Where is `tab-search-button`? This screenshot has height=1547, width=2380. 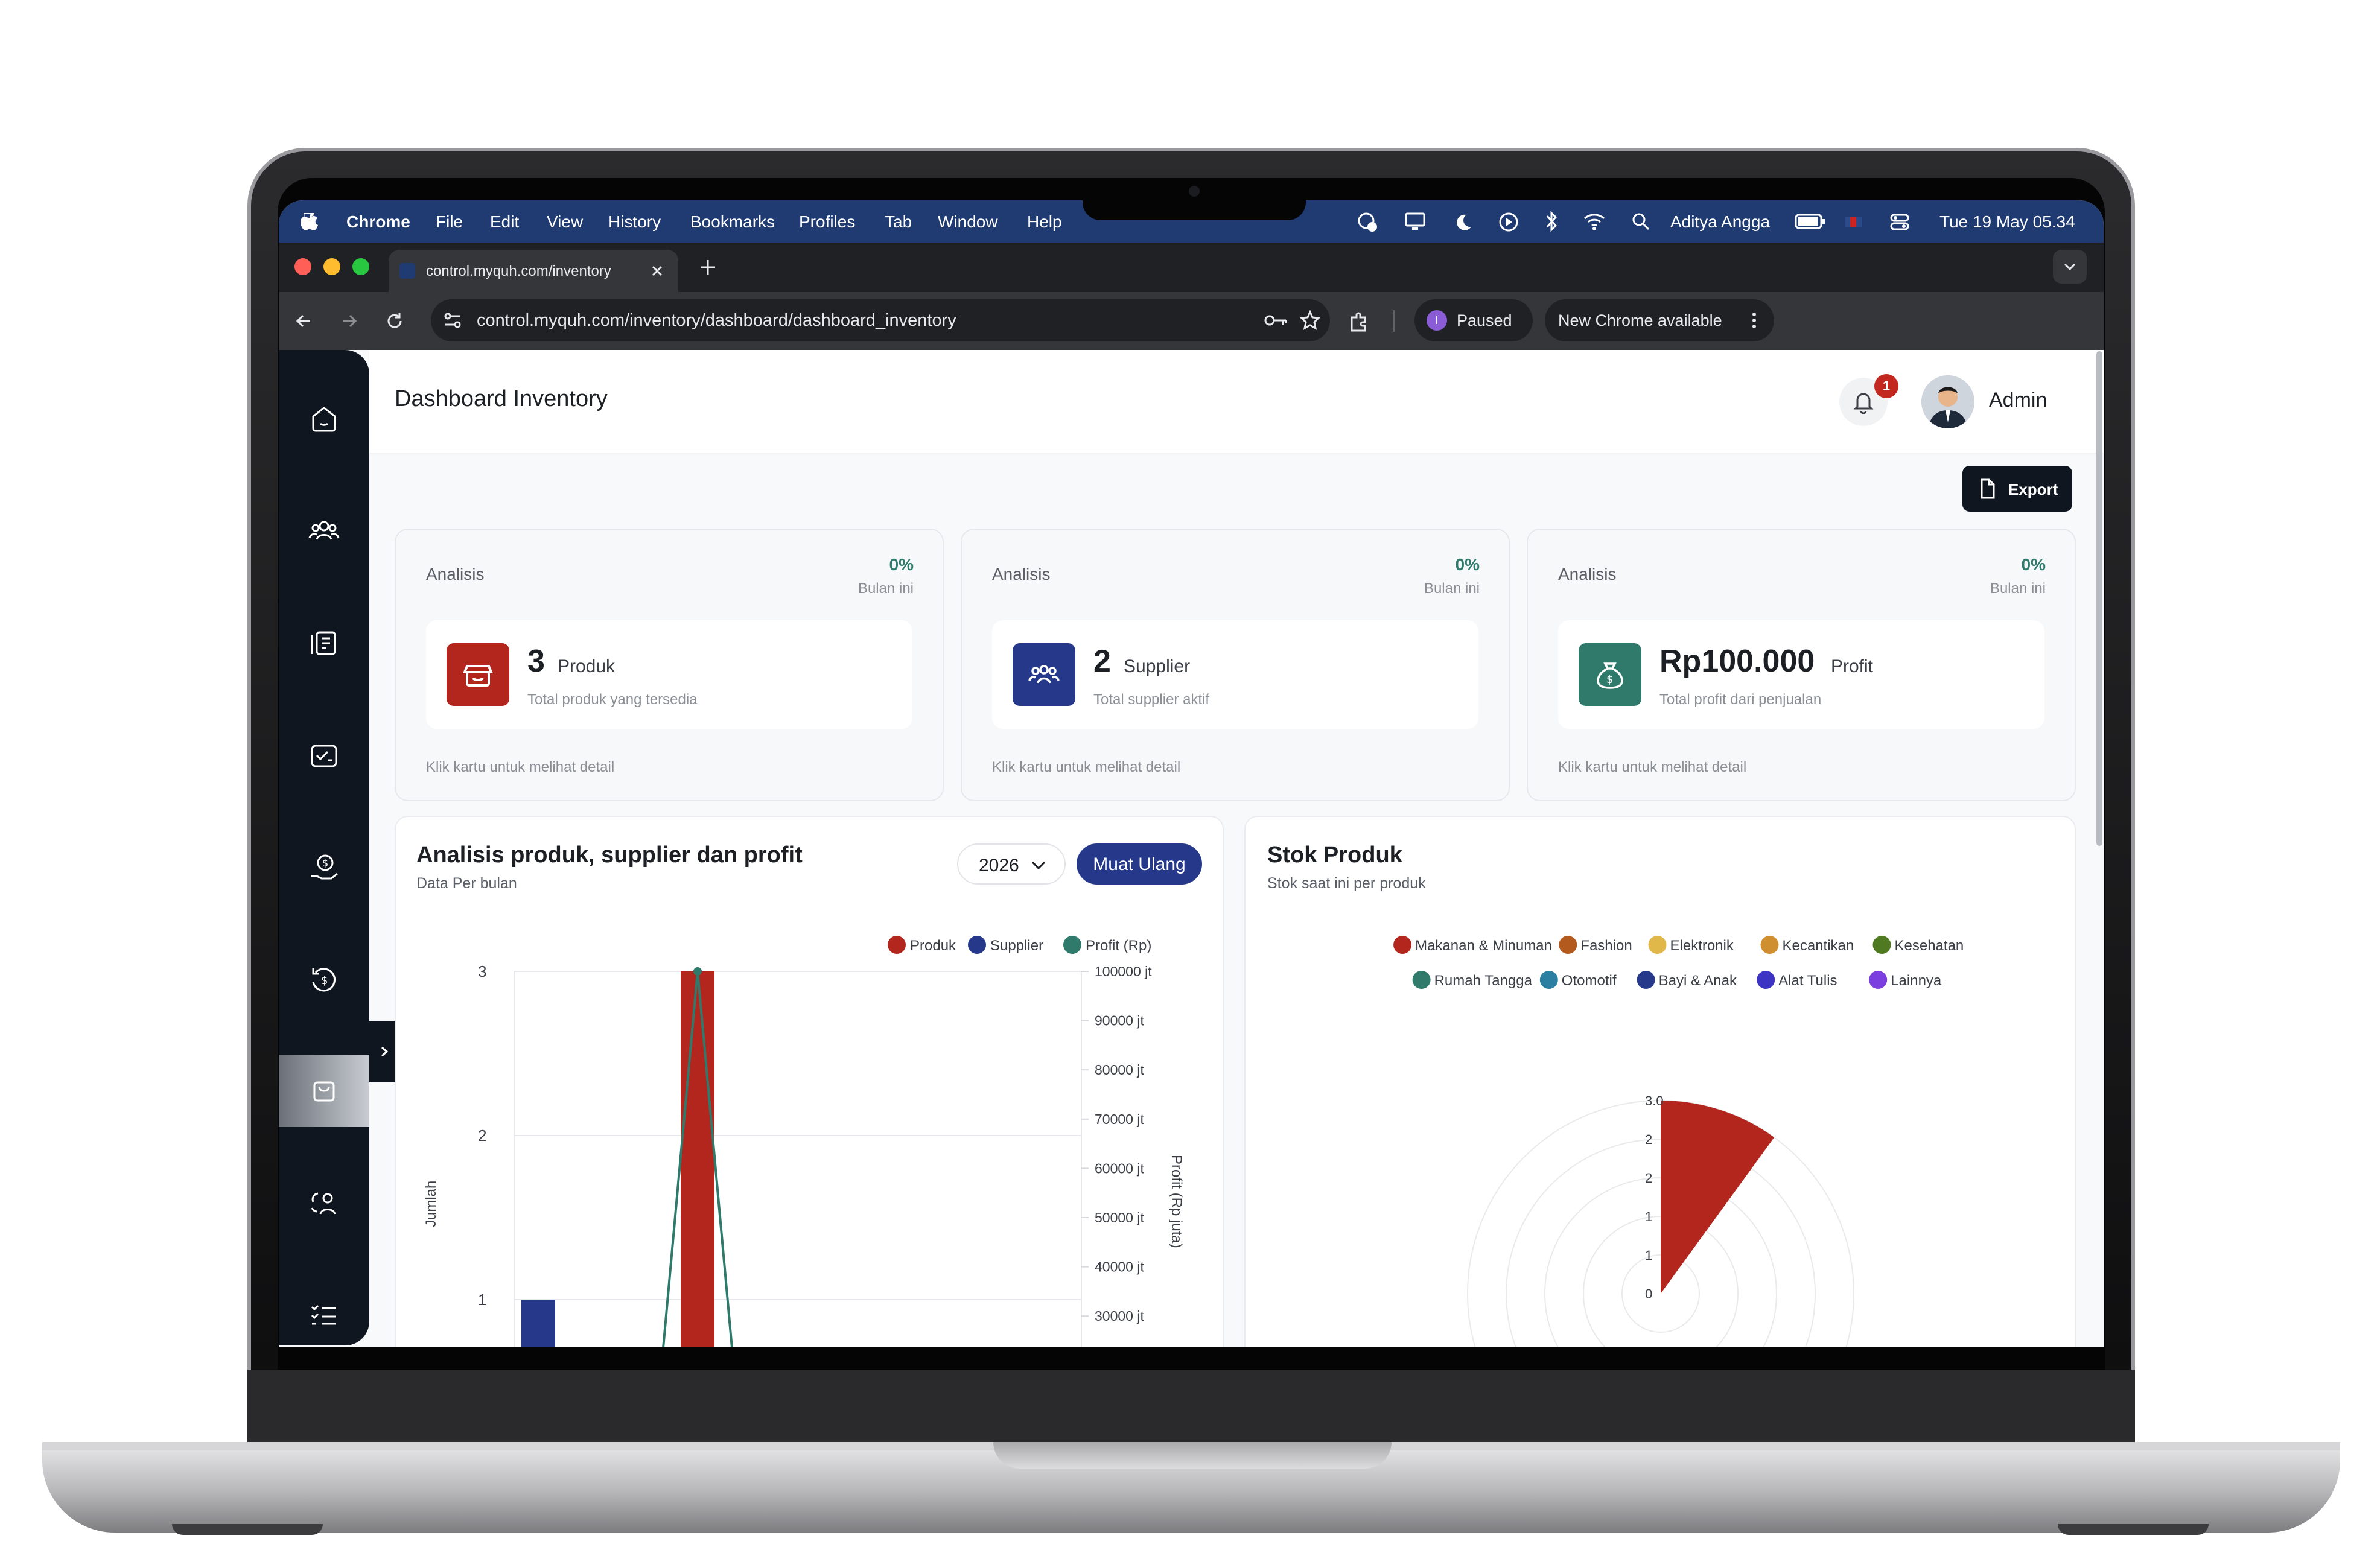 tab-search-button is located at coordinates (2070, 267).